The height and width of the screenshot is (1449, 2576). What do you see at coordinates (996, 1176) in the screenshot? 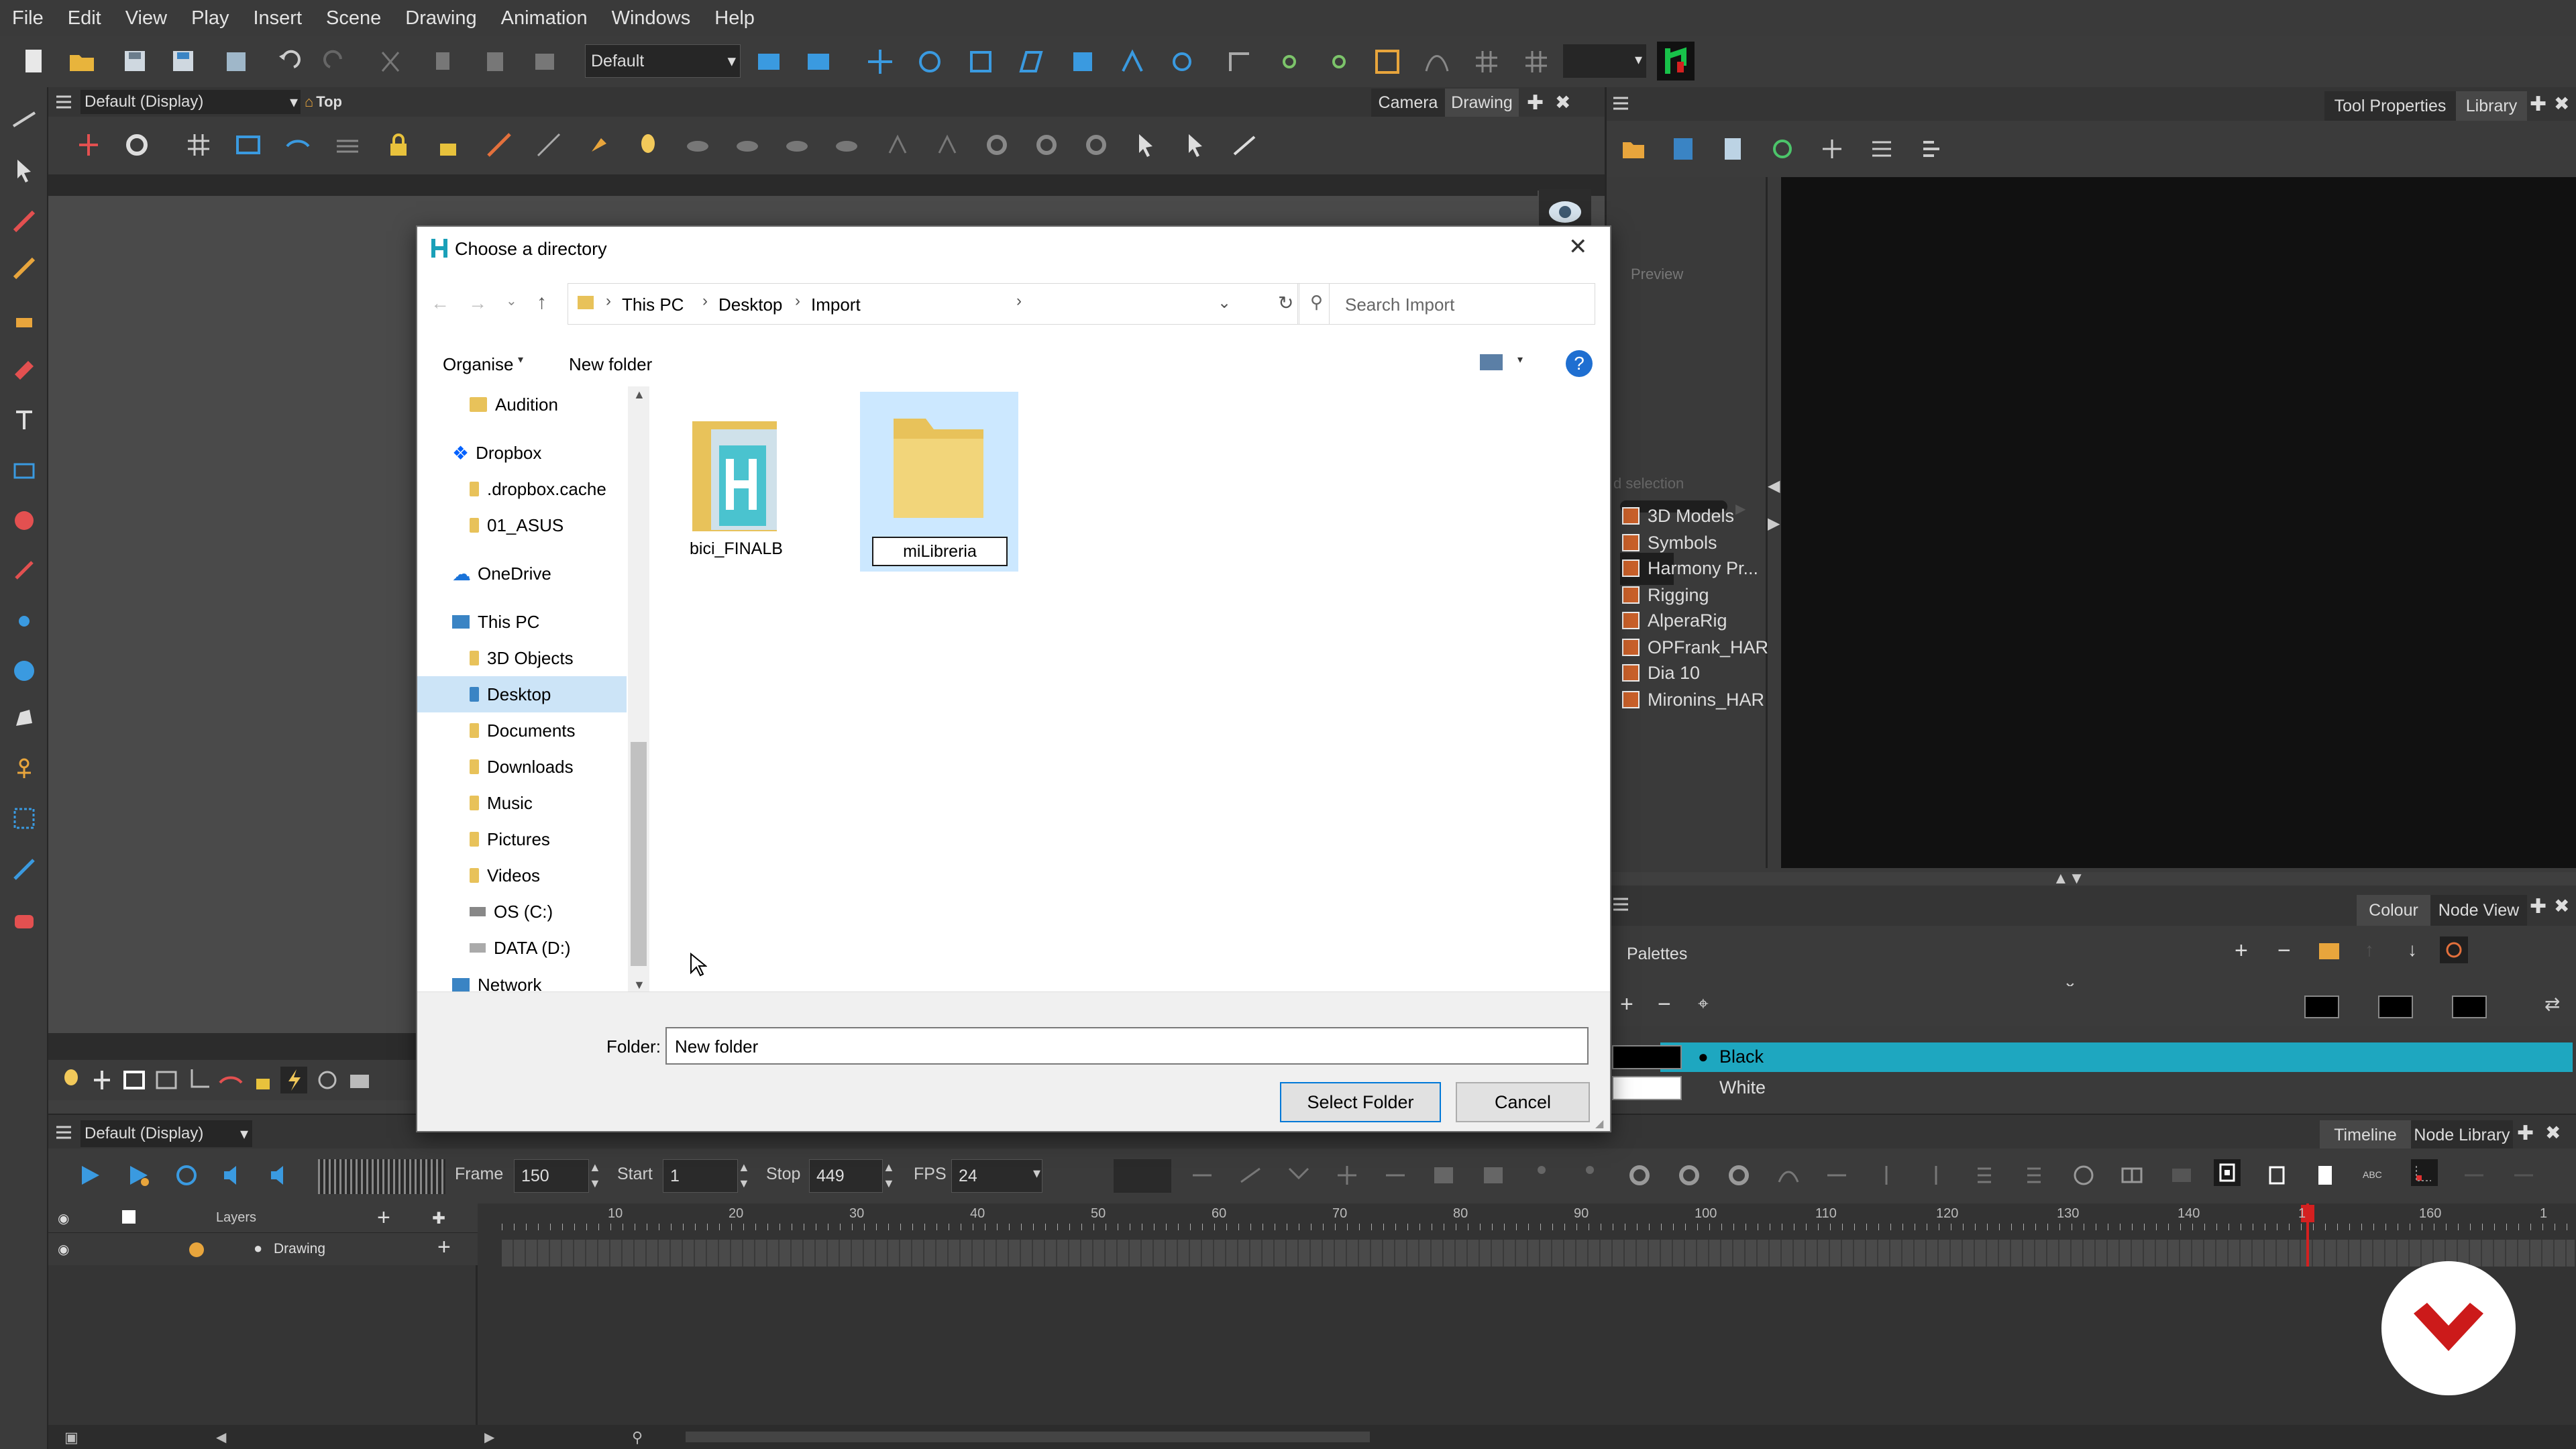
I see `fps-select: 24` at bounding box center [996, 1176].